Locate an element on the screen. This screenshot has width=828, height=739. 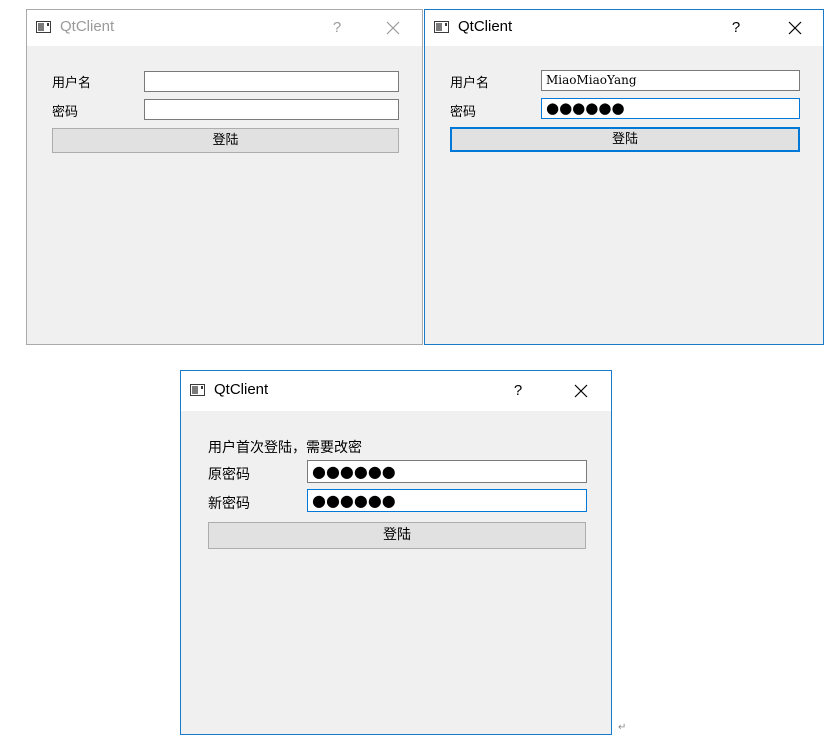
paragraph-mark-icon: ↵ is located at coordinates (622, 727).